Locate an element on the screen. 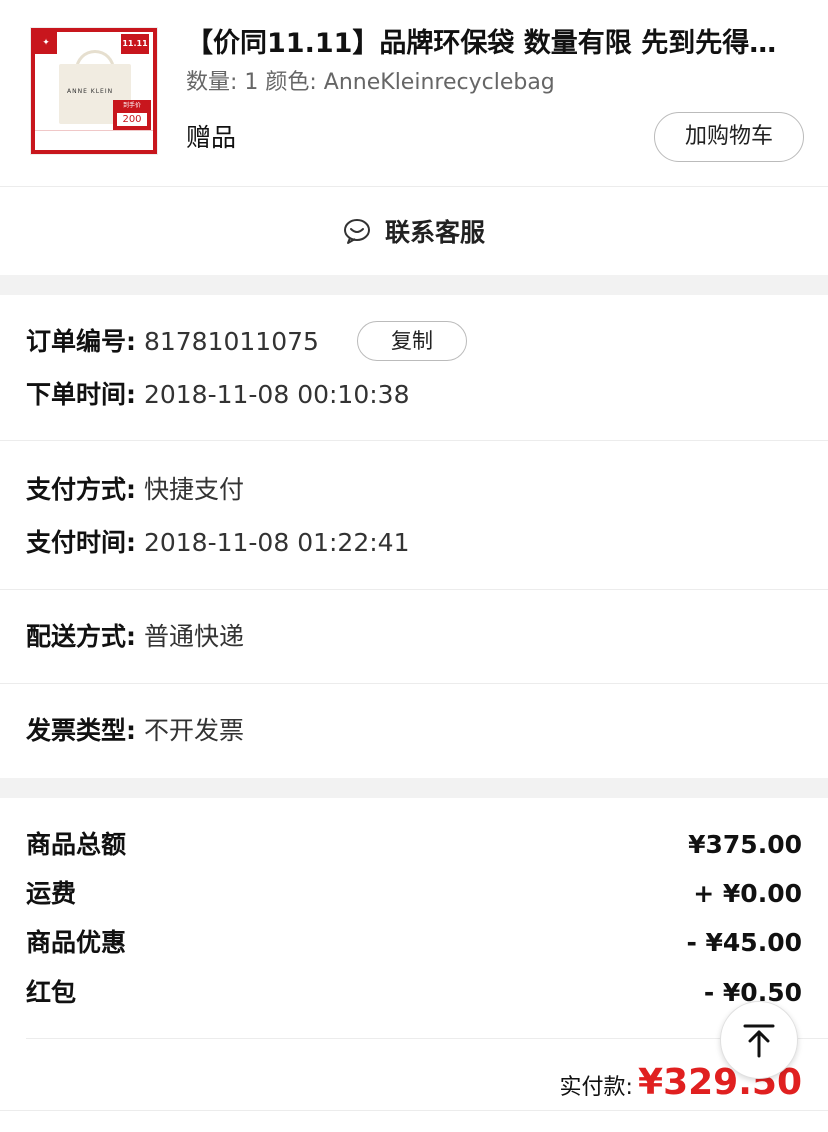  red-packet-label: 红包 is located at coordinates (51, 992).